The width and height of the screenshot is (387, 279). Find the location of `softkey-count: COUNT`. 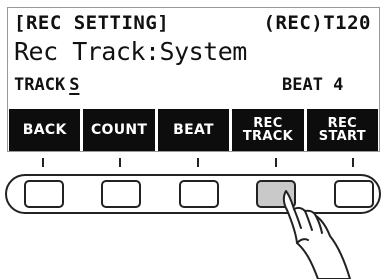

softkey-count: COUNT is located at coordinates (119, 130).